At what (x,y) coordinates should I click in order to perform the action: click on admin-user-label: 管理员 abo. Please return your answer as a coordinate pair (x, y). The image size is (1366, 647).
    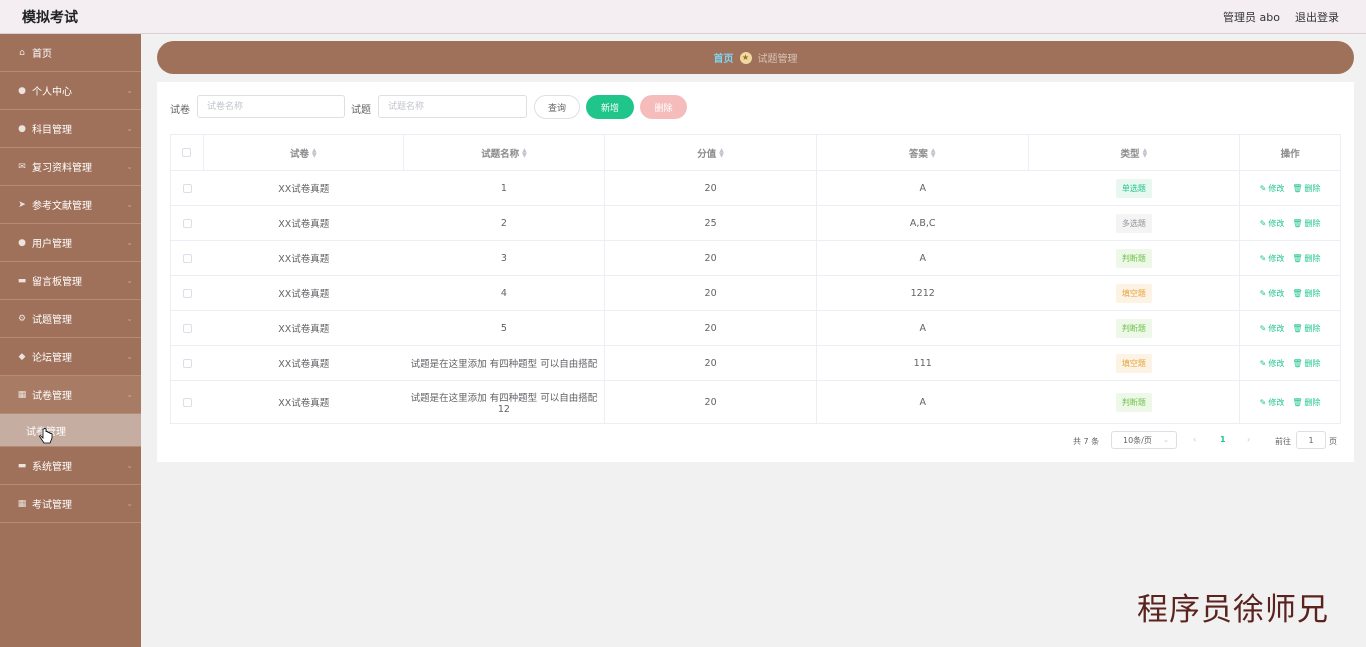
    Looking at the image, I should click on (1251, 17).